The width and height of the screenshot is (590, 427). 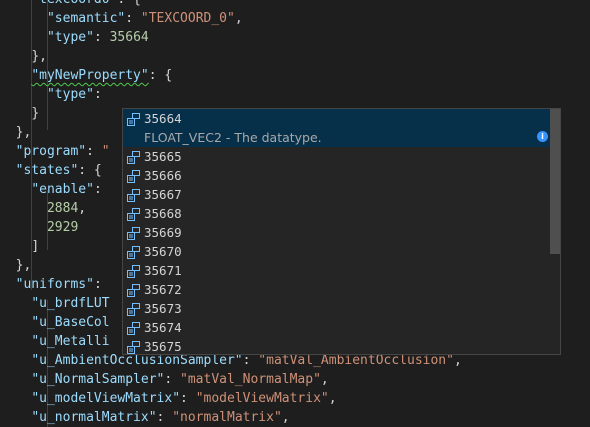 What do you see at coordinates (336, 327) in the screenshot?
I see `suggest-item: 35674` at bounding box center [336, 327].